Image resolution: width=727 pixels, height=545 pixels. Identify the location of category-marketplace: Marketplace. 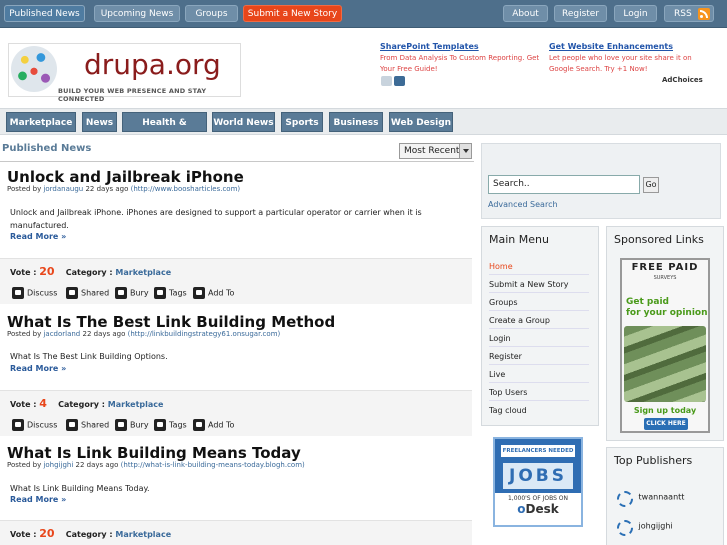
(41, 122).